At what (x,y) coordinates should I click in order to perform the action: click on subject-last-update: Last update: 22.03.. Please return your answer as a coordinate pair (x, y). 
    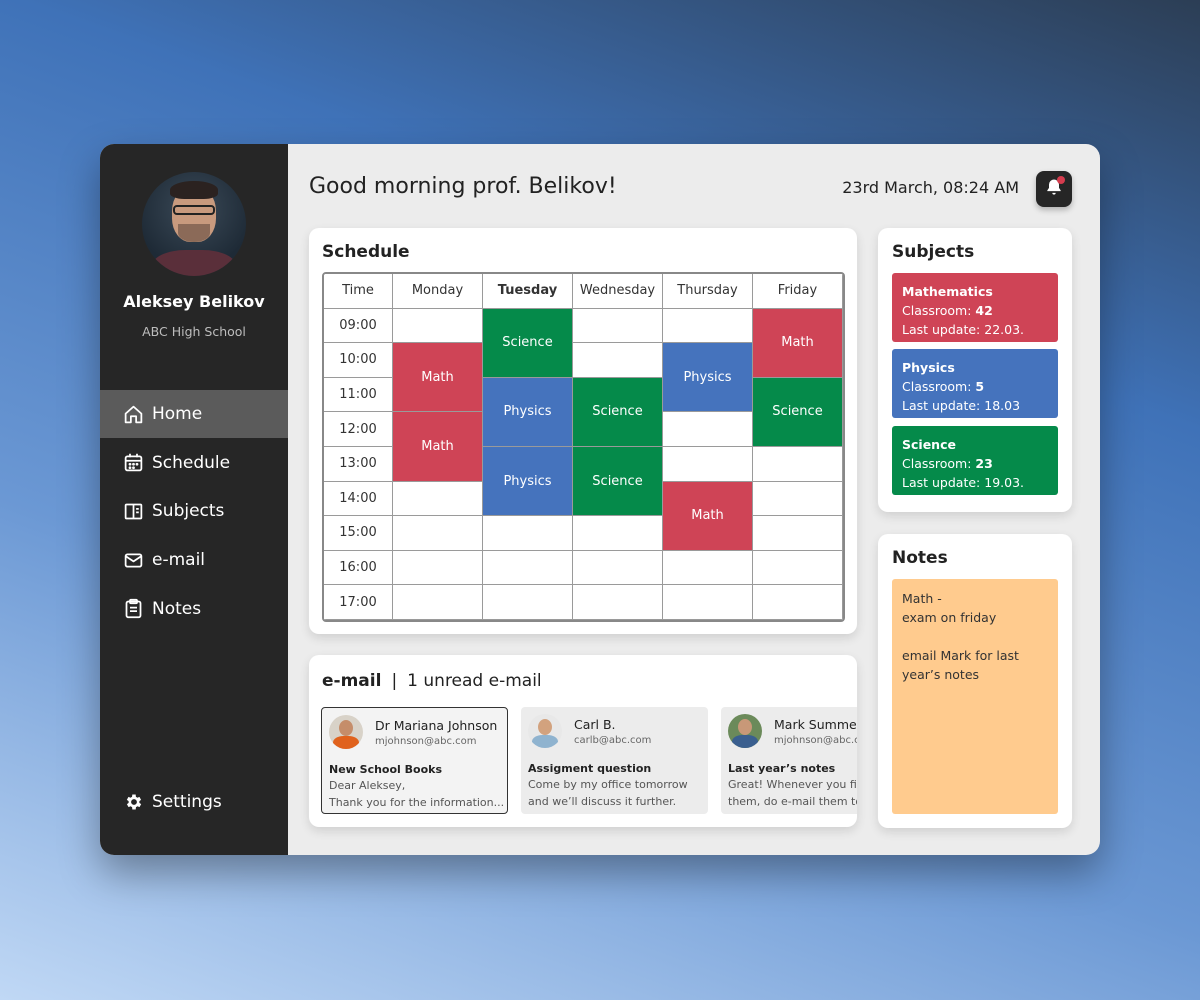
    Looking at the image, I should click on (963, 329).